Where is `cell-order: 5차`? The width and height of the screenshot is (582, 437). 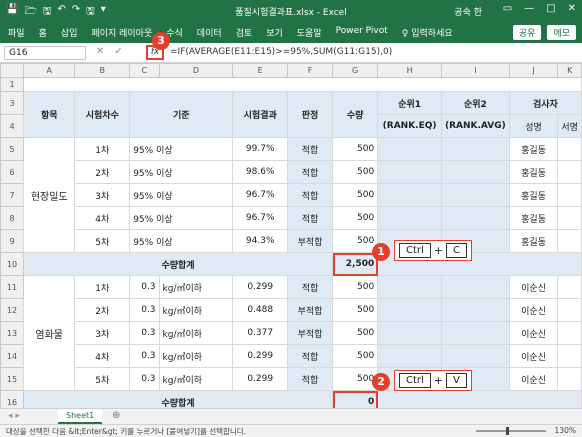 cell-order: 5차 is located at coordinates (102, 241).